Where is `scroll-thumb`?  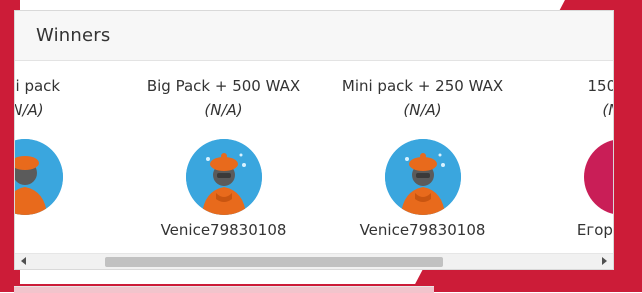 scroll-thumb is located at coordinates (274, 262).